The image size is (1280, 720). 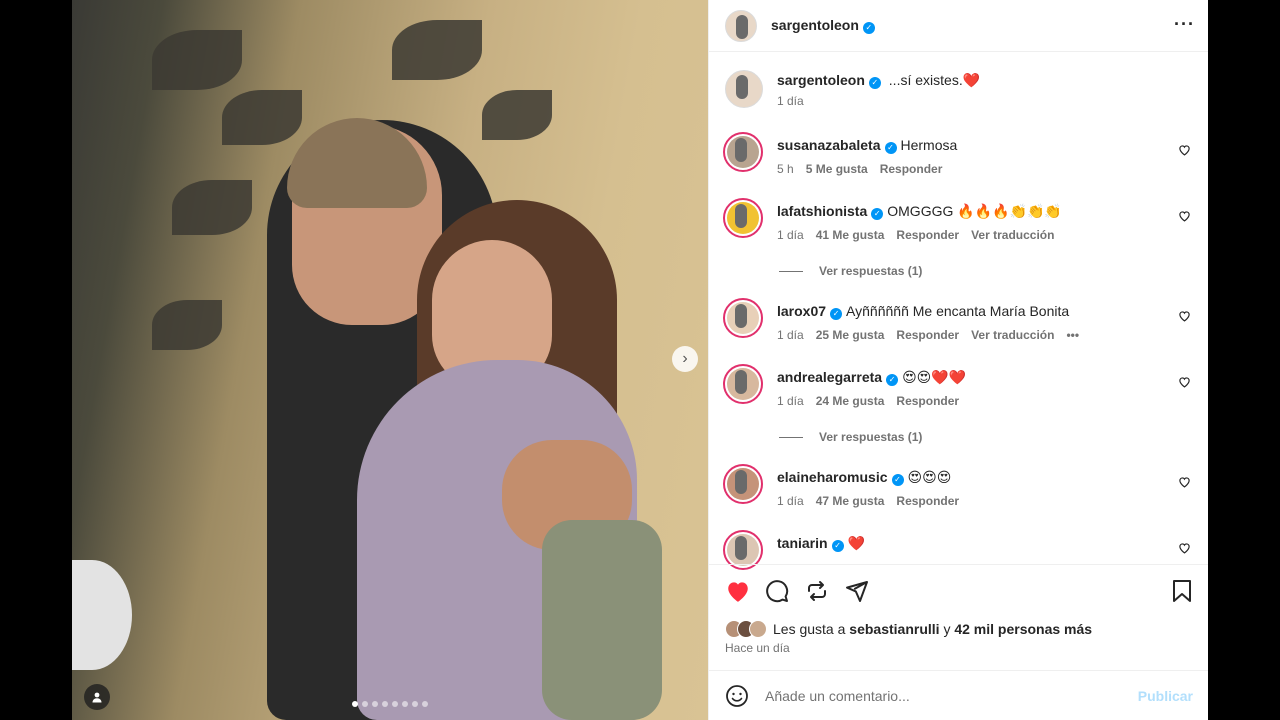 I want to click on next-slide-button: ›, so click(x=685, y=359).